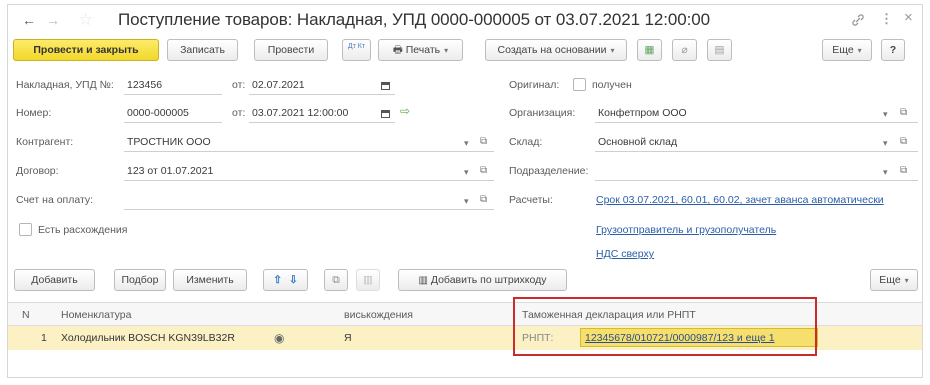  What do you see at coordinates (309, 171) in the screenshot?
I see `contract-field: 123 от 01.07.2021 ▾ ⧉` at bounding box center [309, 171].